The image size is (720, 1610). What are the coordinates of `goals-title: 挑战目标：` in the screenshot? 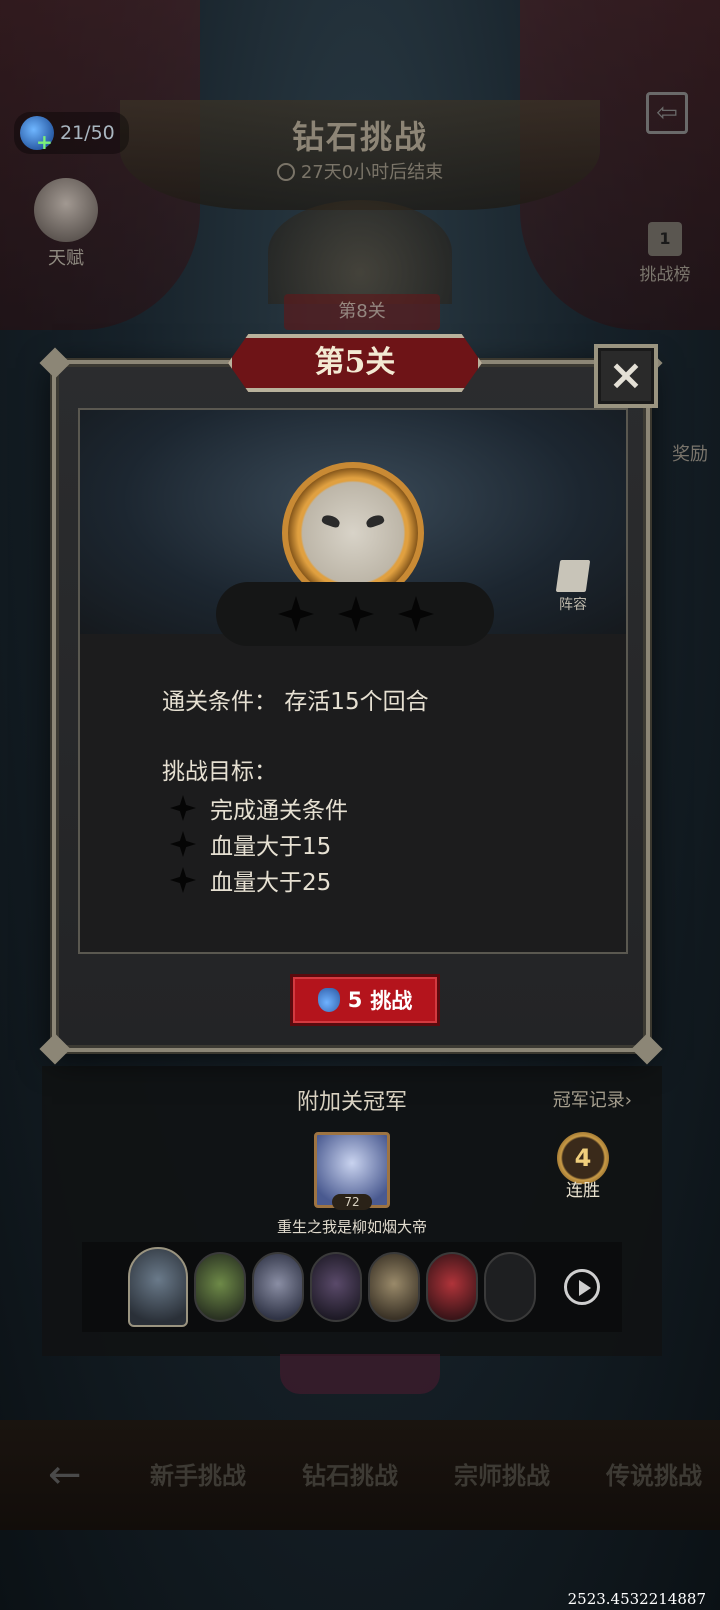 It's located at (219, 772).